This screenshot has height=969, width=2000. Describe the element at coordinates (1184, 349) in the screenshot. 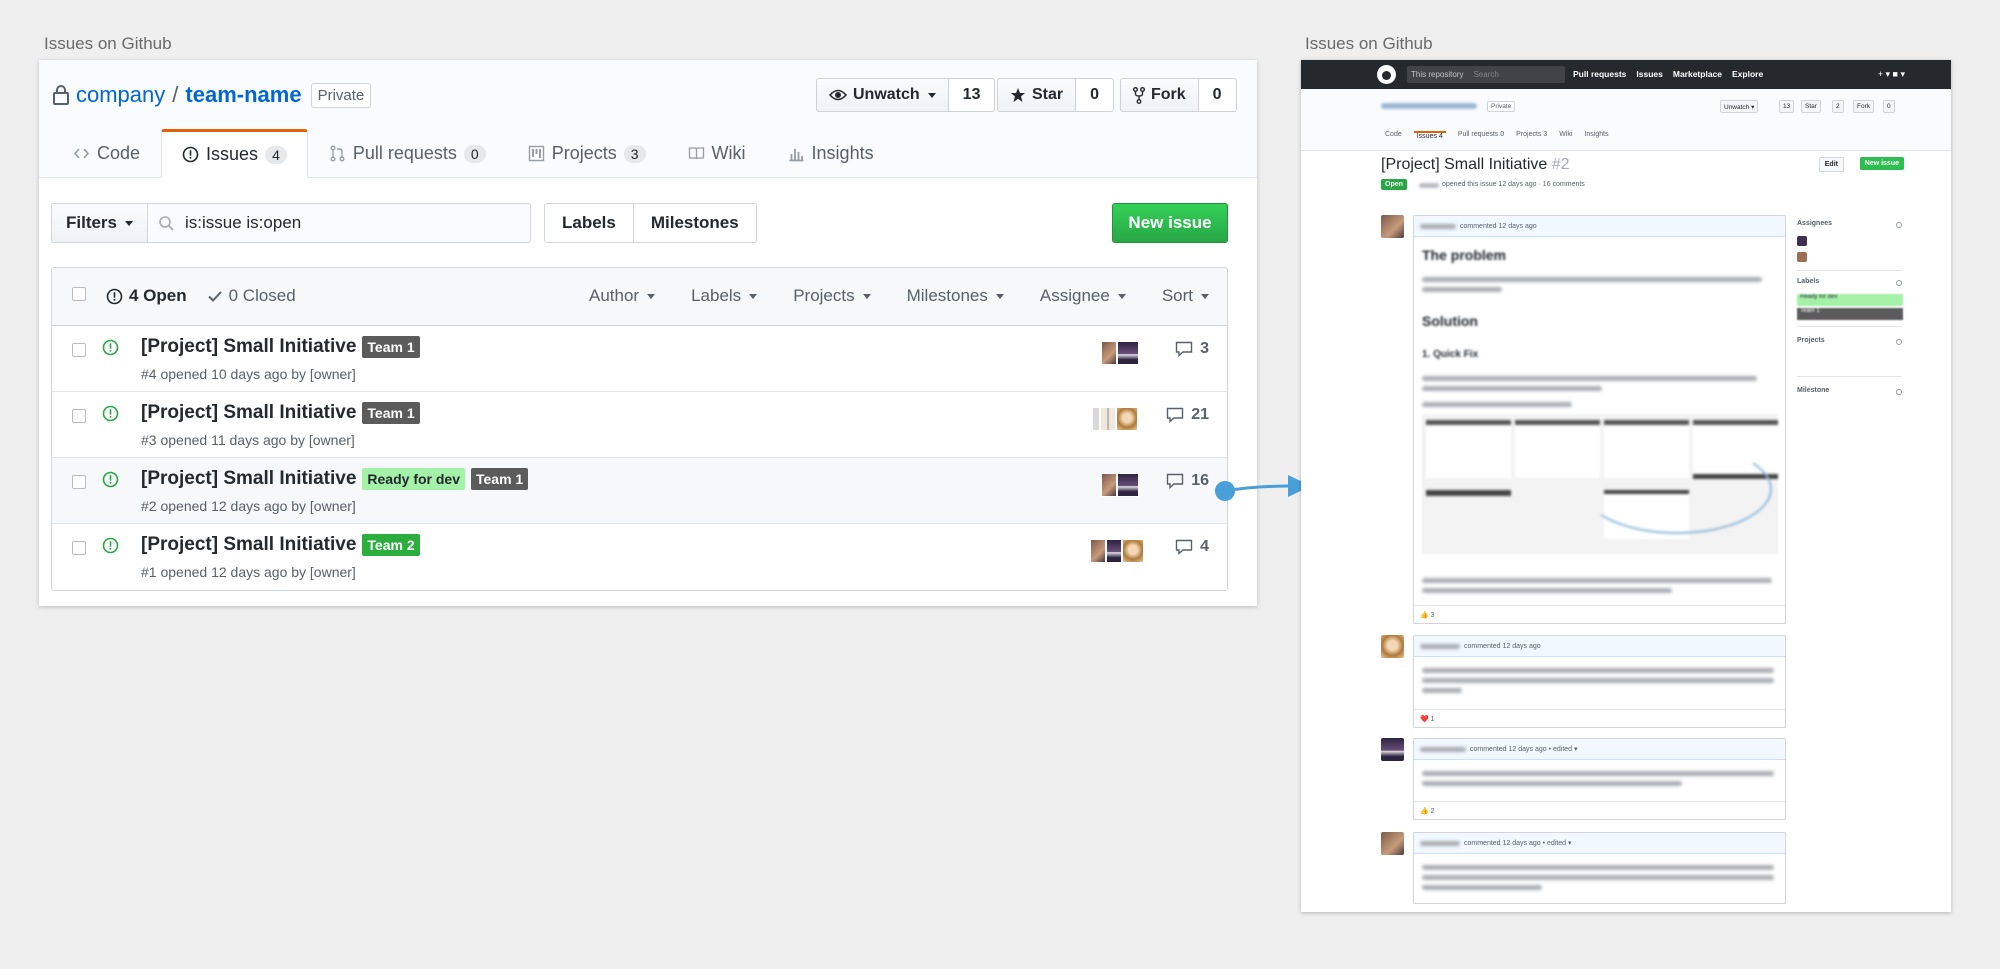

I see `comment-icon` at that location.